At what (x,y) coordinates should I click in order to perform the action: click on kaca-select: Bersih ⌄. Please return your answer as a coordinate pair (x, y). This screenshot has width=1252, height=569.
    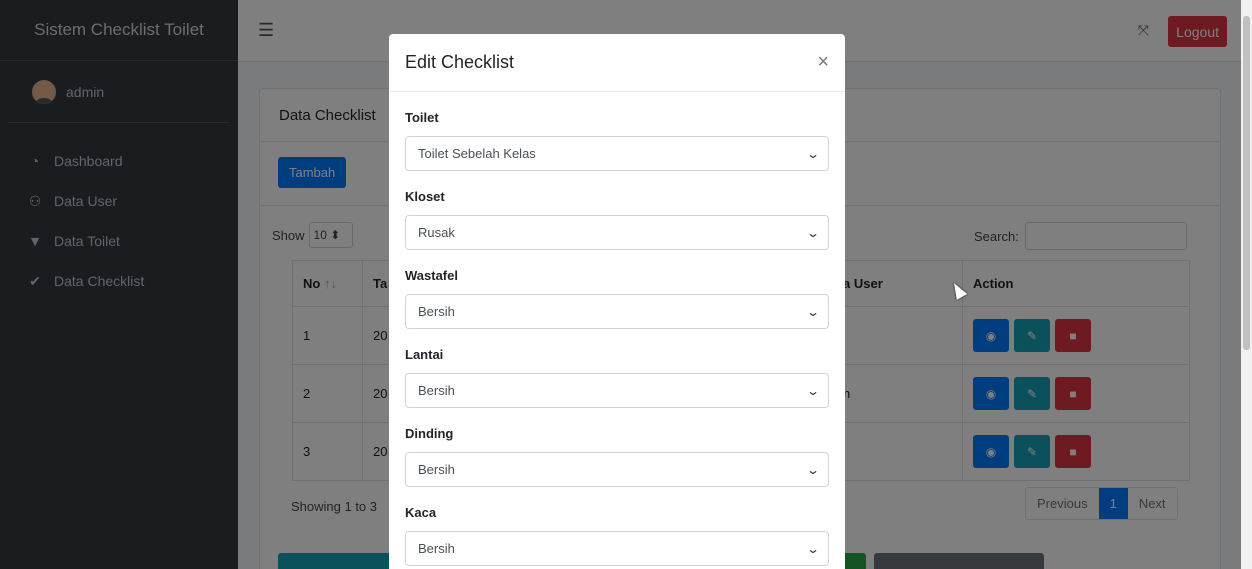
    Looking at the image, I should click on (617, 548).